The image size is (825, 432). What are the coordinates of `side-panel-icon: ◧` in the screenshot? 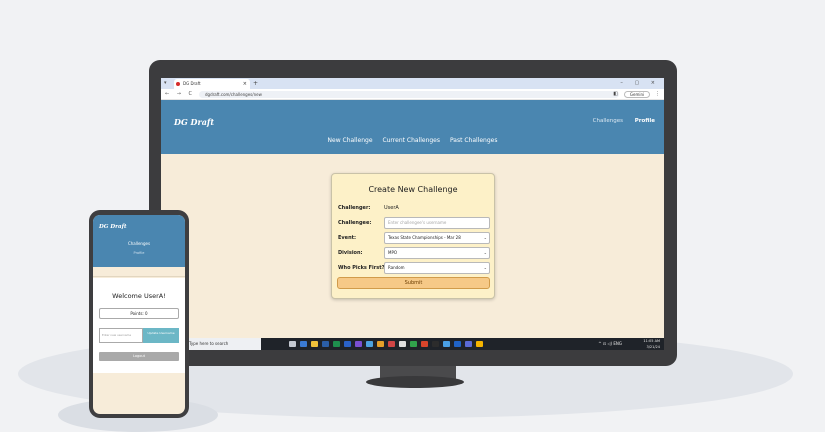 It's located at (615, 94).